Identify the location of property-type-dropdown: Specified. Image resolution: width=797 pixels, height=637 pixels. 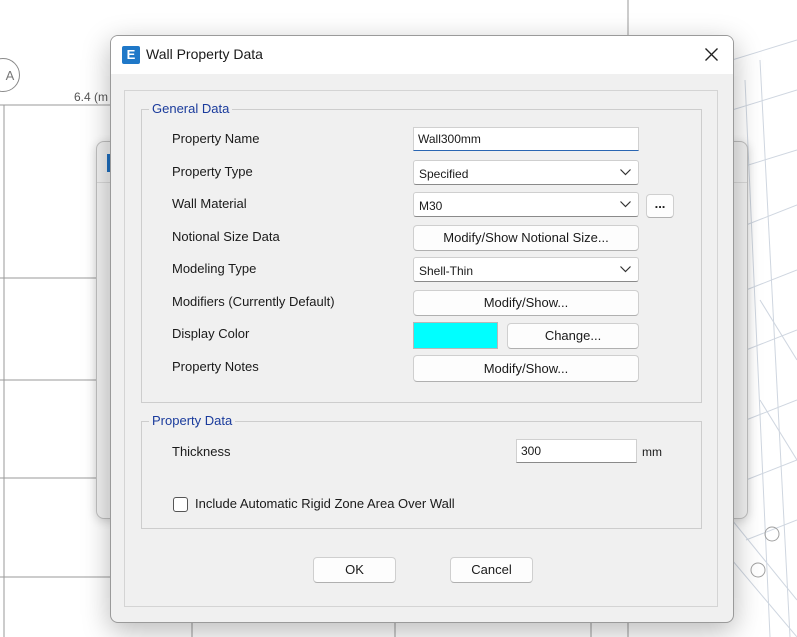
(526, 172).